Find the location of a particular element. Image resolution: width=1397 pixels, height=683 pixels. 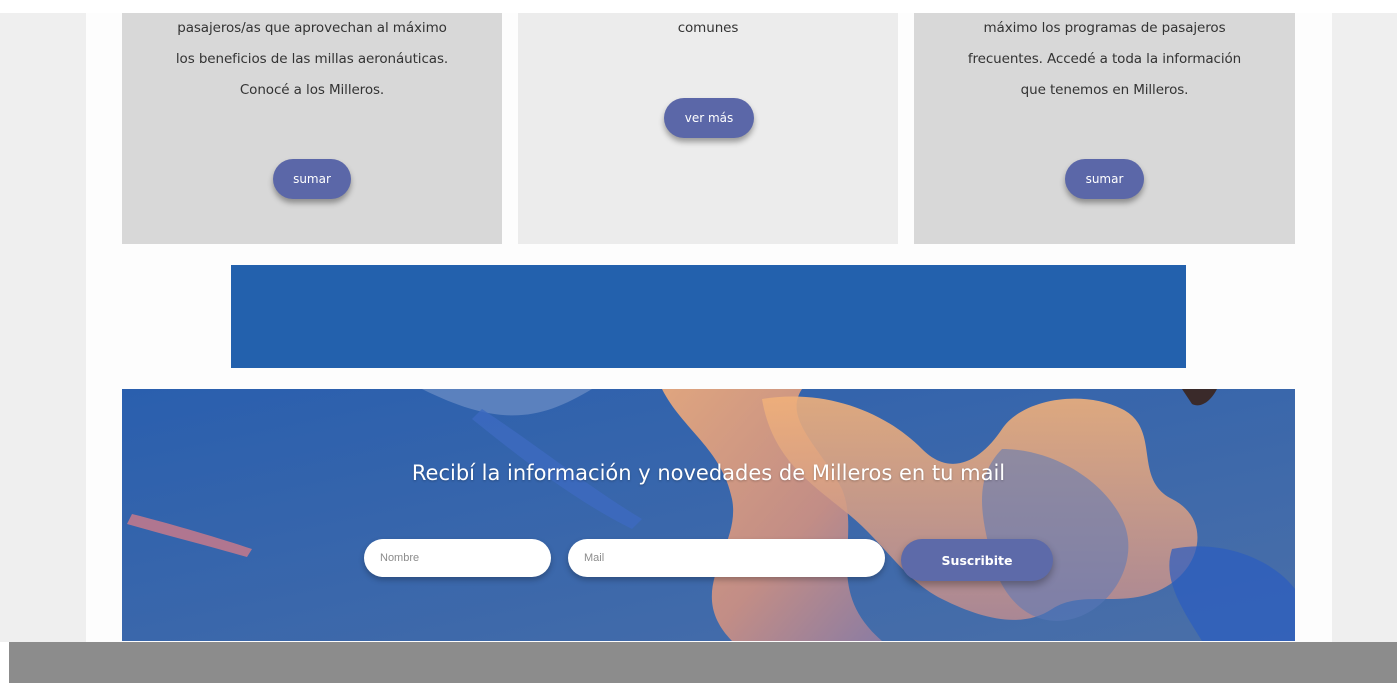

ver-mas-button: ver más is located at coordinates (709, 118).